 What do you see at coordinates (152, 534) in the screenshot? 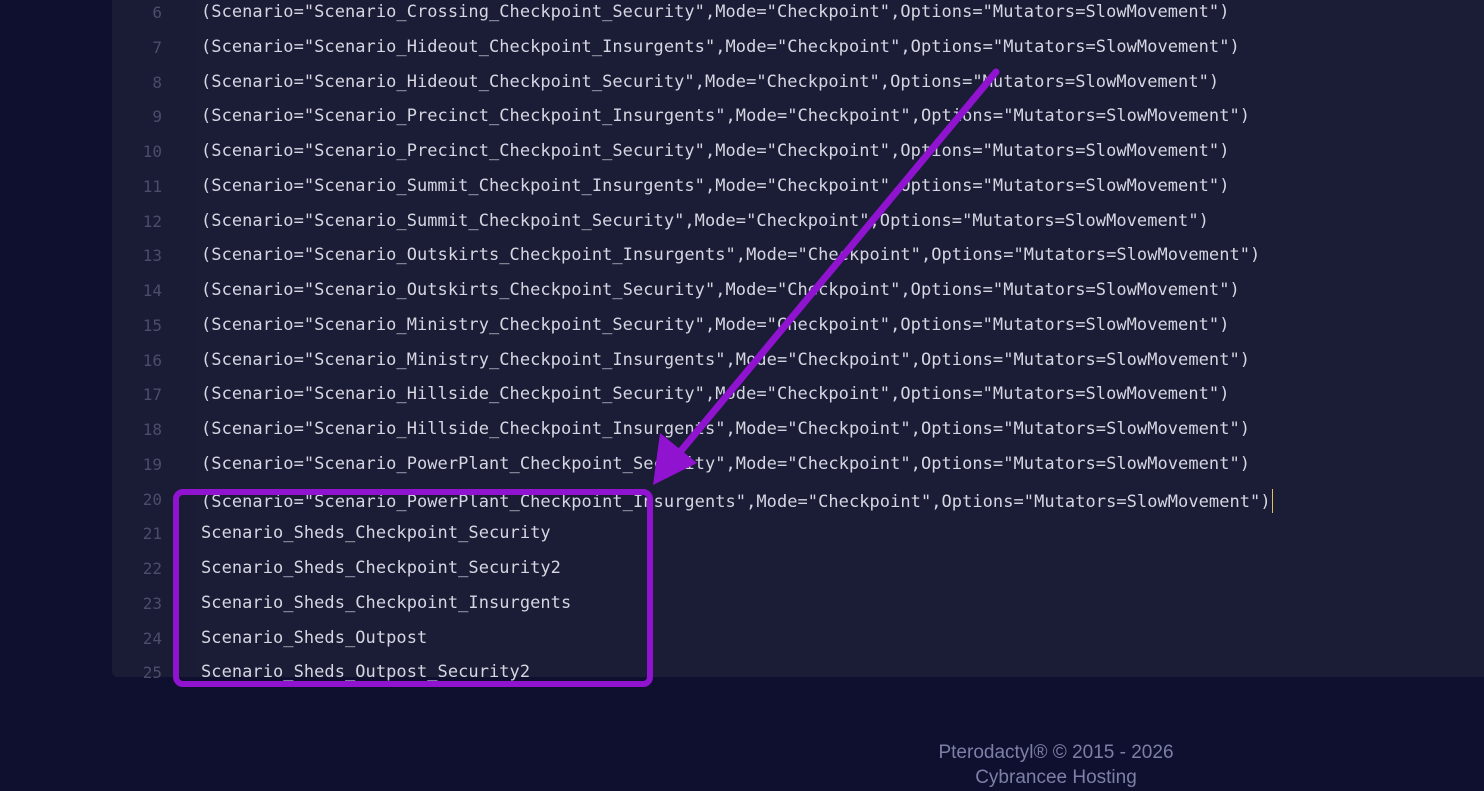
I see `line-number: 21` at bounding box center [152, 534].